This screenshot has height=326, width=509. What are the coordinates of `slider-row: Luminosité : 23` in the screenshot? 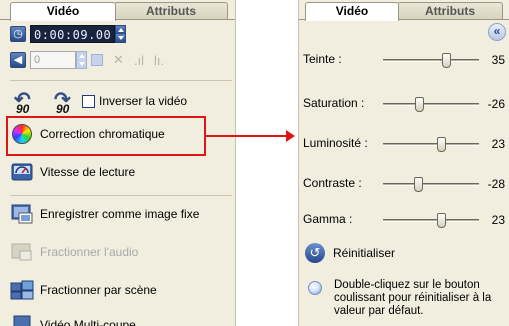 It's located at (405, 144).